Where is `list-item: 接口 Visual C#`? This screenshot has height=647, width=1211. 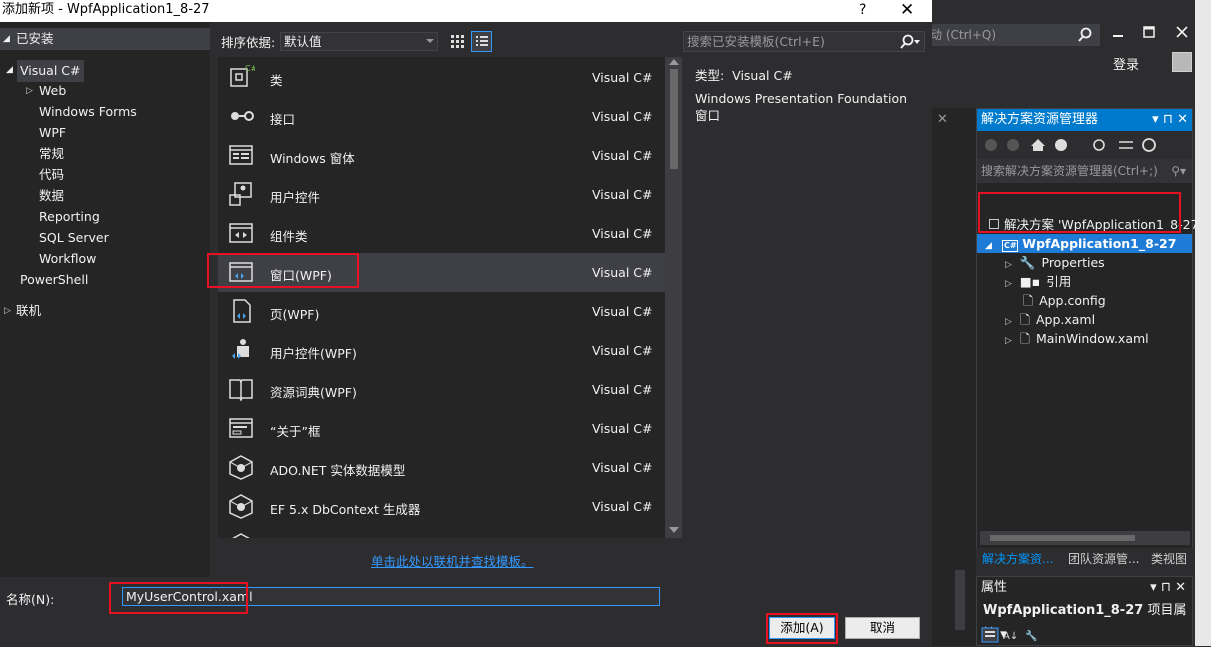
list-item: 接口 Visual C# is located at coordinates (441, 116).